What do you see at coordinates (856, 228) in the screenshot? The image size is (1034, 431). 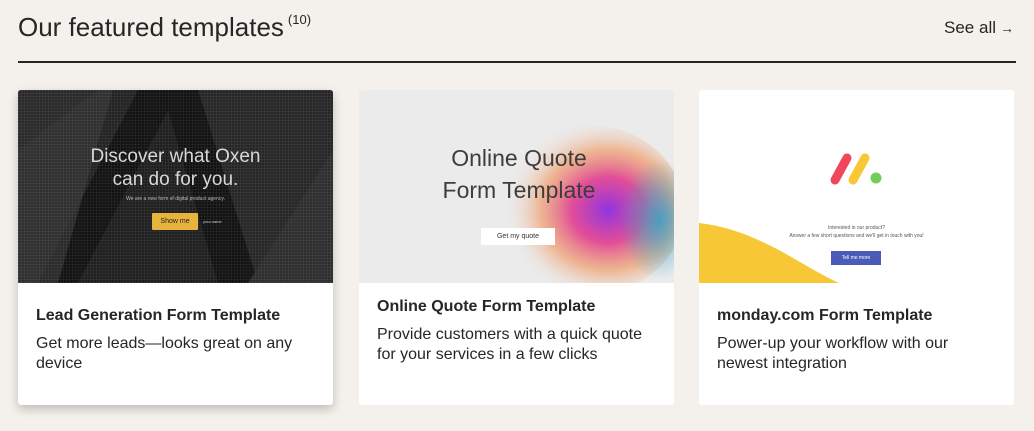 I see `preview-line1: Interested in our product?` at bounding box center [856, 228].